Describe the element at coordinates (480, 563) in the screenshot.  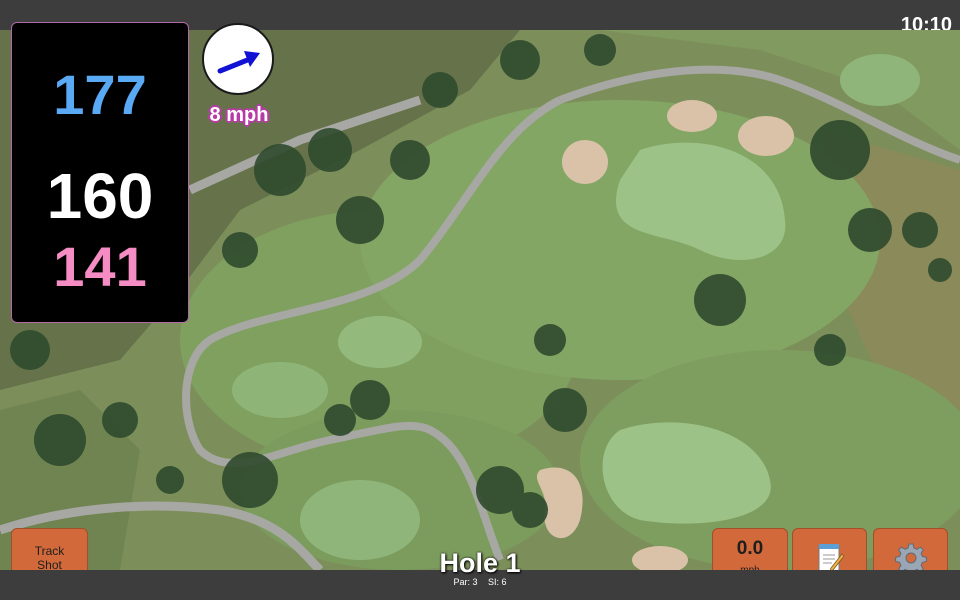
I see `hole-title: Hole 1` at that location.